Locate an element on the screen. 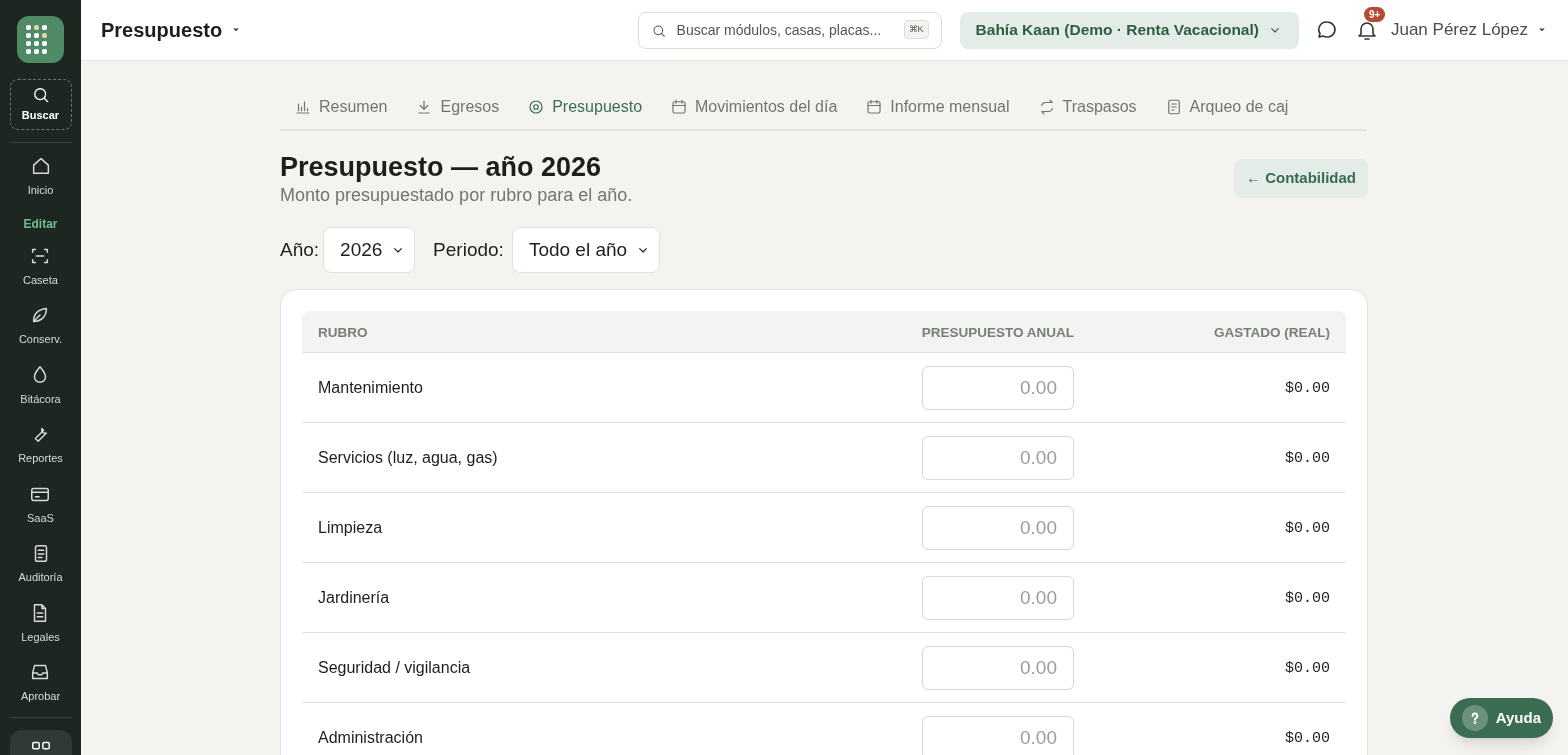 Image resolution: width=1568 pixels, height=755 pixels. sidebar-item: Caseta is located at coordinates (40, 266).